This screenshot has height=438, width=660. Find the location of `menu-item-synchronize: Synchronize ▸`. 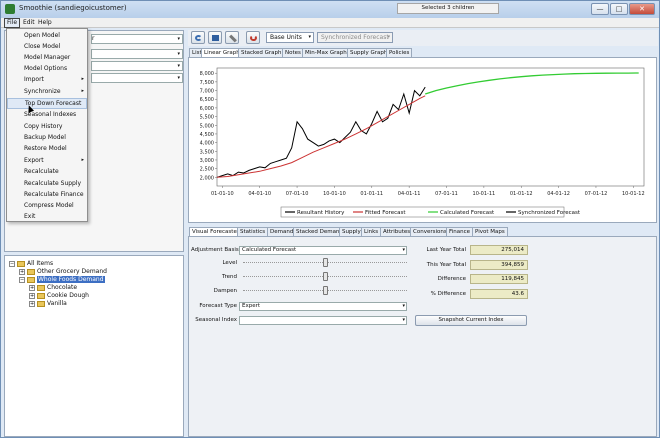

menu-item-synchronize: Synchronize ▸ is located at coordinates (47, 91).